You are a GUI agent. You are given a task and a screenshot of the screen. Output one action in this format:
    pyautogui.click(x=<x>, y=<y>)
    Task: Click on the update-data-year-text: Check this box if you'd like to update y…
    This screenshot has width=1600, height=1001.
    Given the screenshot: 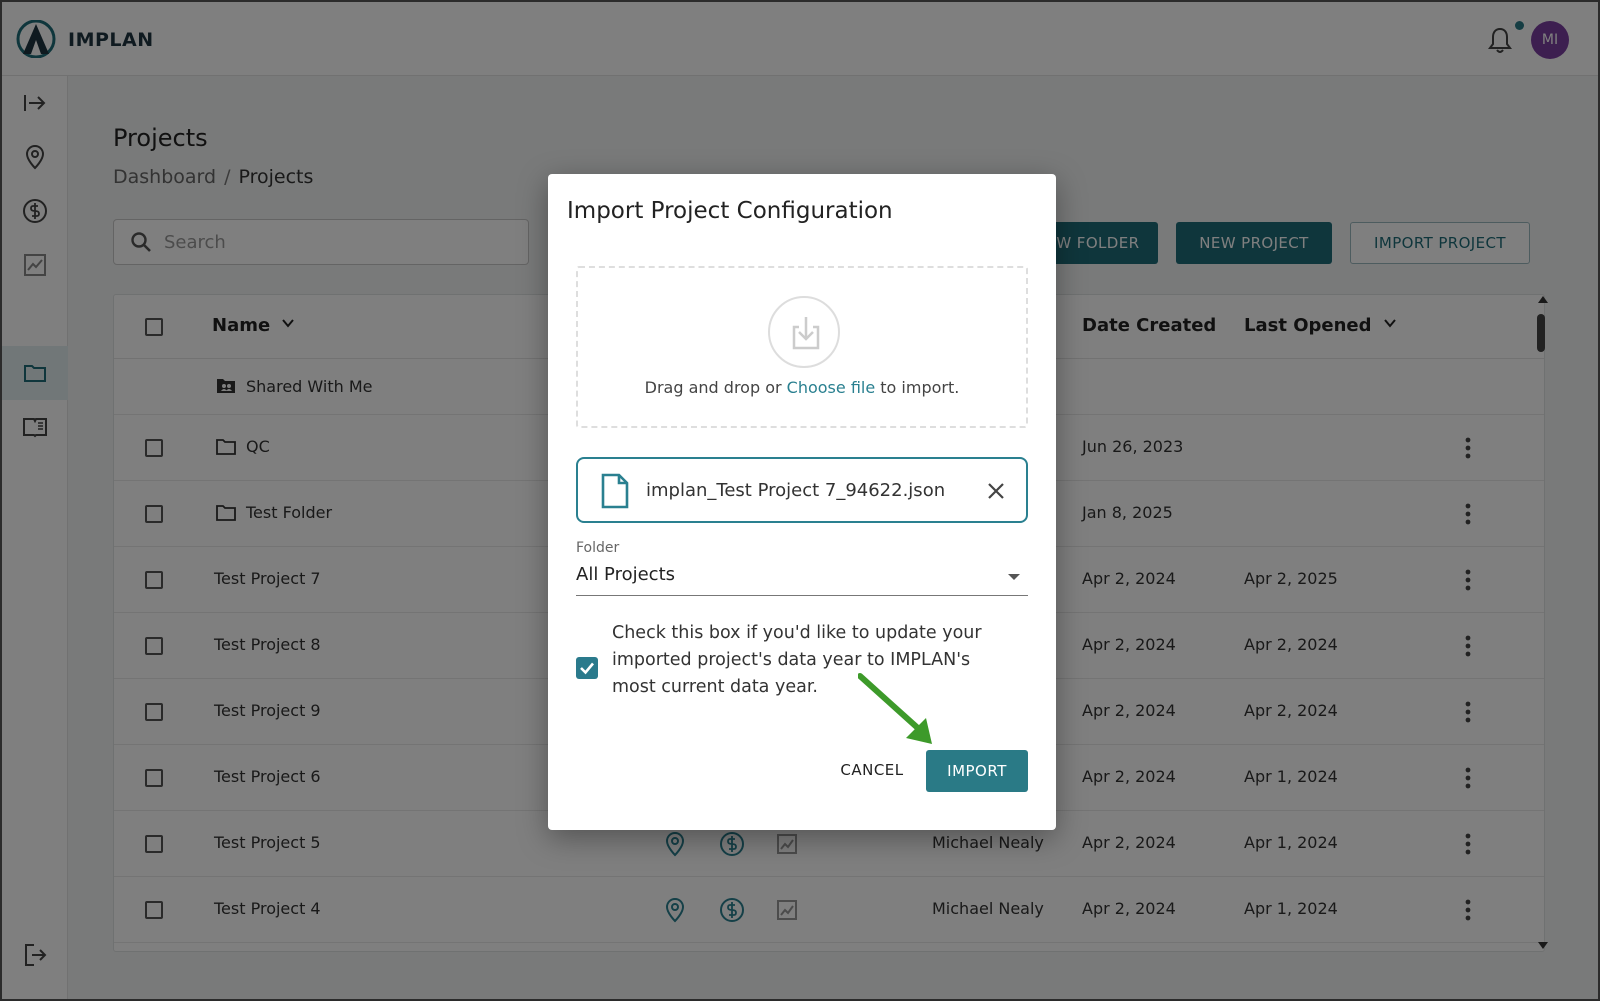 What is the action you would take?
    pyautogui.click(x=797, y=660)
    